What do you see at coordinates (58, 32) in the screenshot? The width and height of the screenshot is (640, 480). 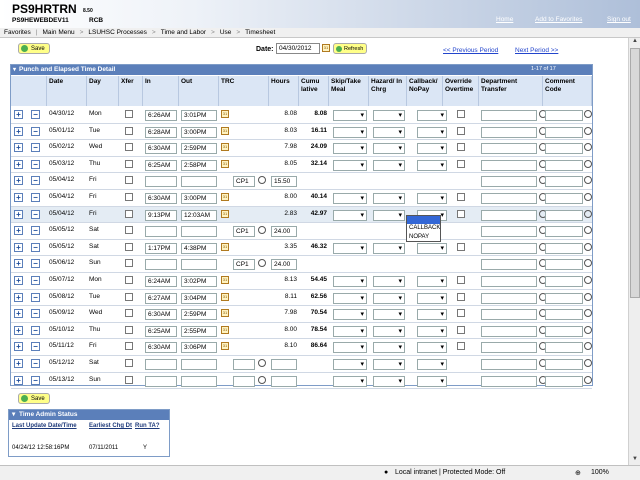 I see `breadcrumb-main-menu: Main Menu` at bounding box center [58, 32].